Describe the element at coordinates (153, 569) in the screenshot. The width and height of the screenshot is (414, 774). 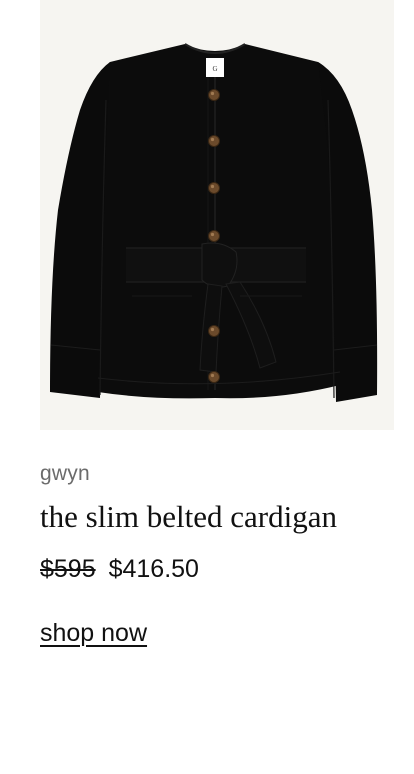
I see `price-sale: $416.50` at that location.